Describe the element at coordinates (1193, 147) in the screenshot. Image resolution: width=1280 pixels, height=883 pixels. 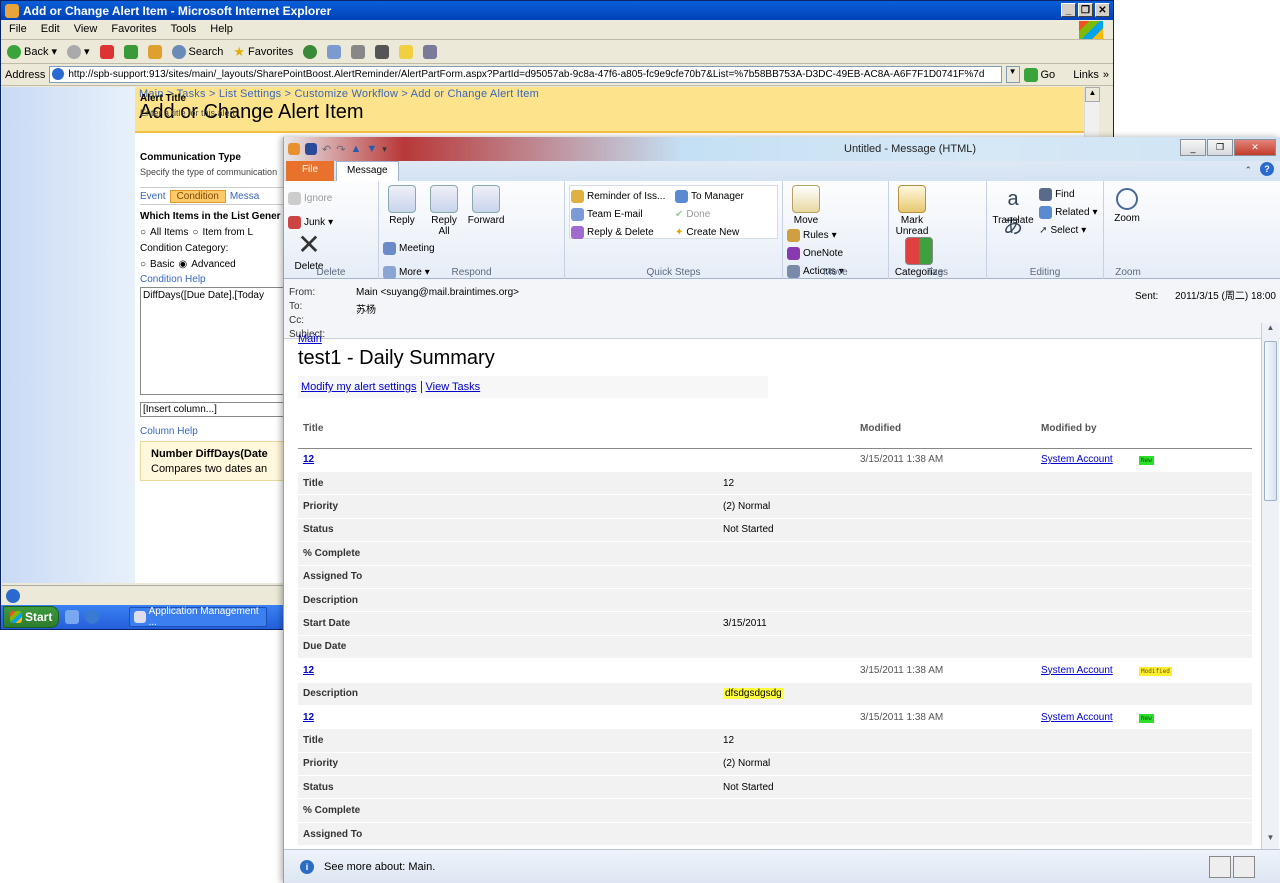
I see `ol-minimize-button: _` at that location.